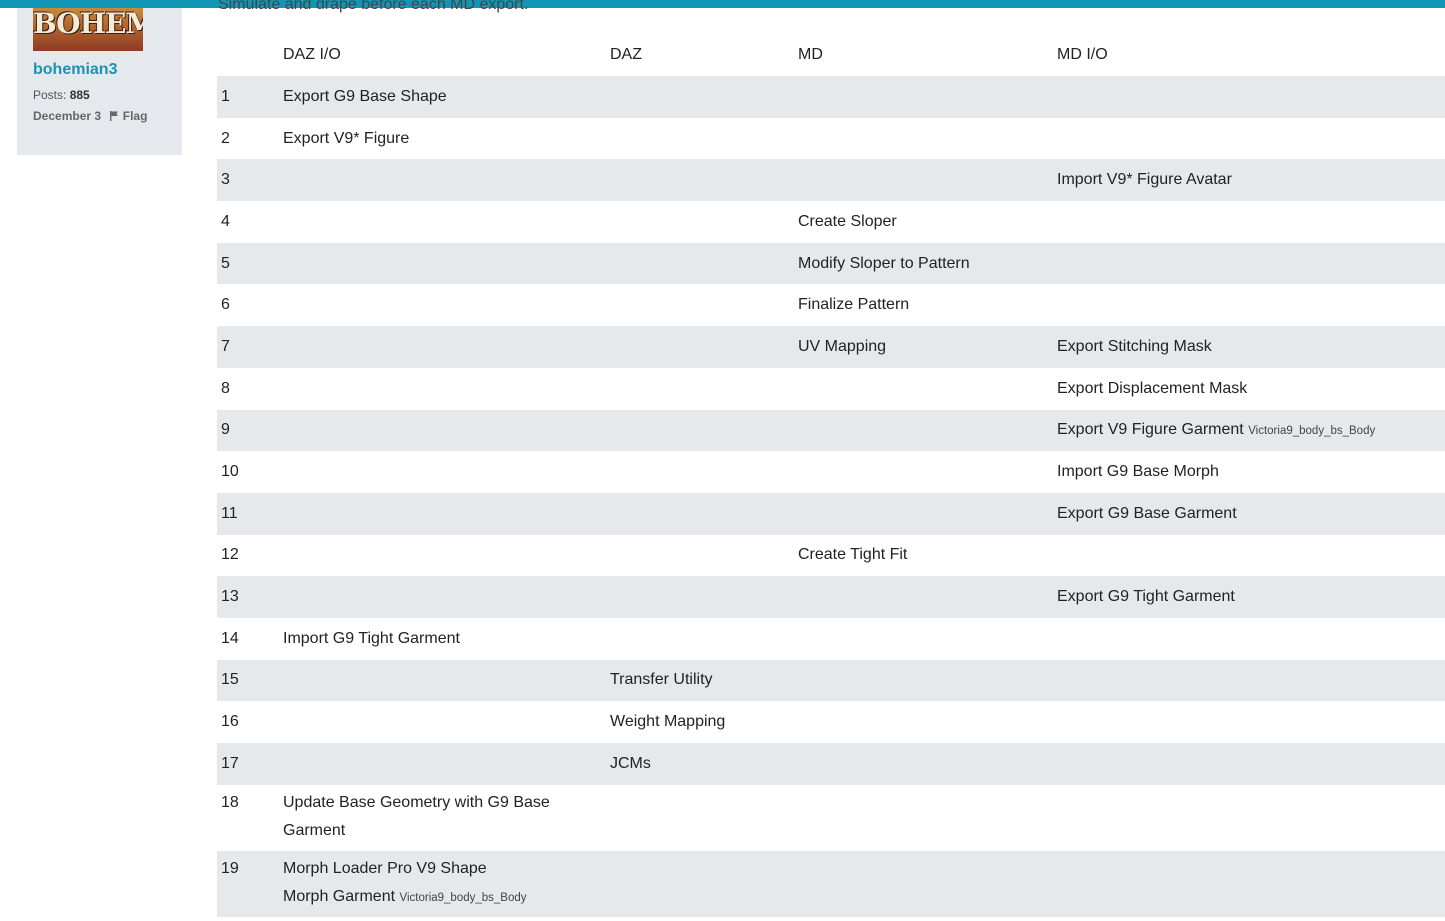  Describe the element at coordinates (79, 95) in the screenshot. I see `posts-count: 885` at that location.